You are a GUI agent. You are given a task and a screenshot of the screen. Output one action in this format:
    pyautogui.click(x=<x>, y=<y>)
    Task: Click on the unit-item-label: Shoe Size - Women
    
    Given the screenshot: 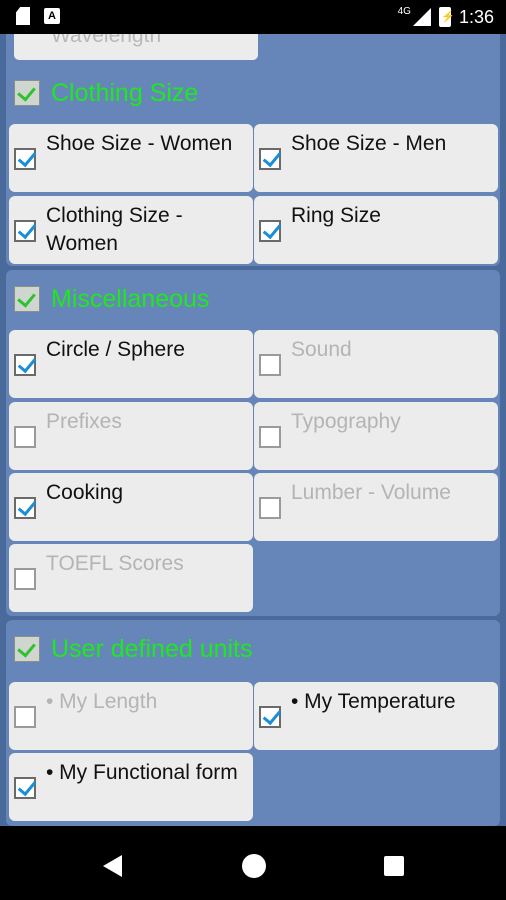 What is the action you would take?
    pyautogui.click(x=139, y=143)
    